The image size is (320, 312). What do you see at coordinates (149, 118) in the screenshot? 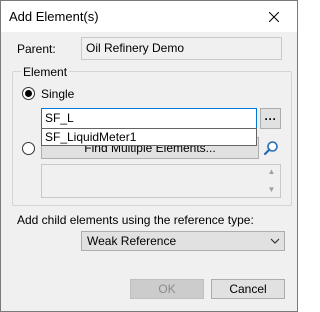
I see `single-element-input: SF_L` at bounding box center [149, 118].